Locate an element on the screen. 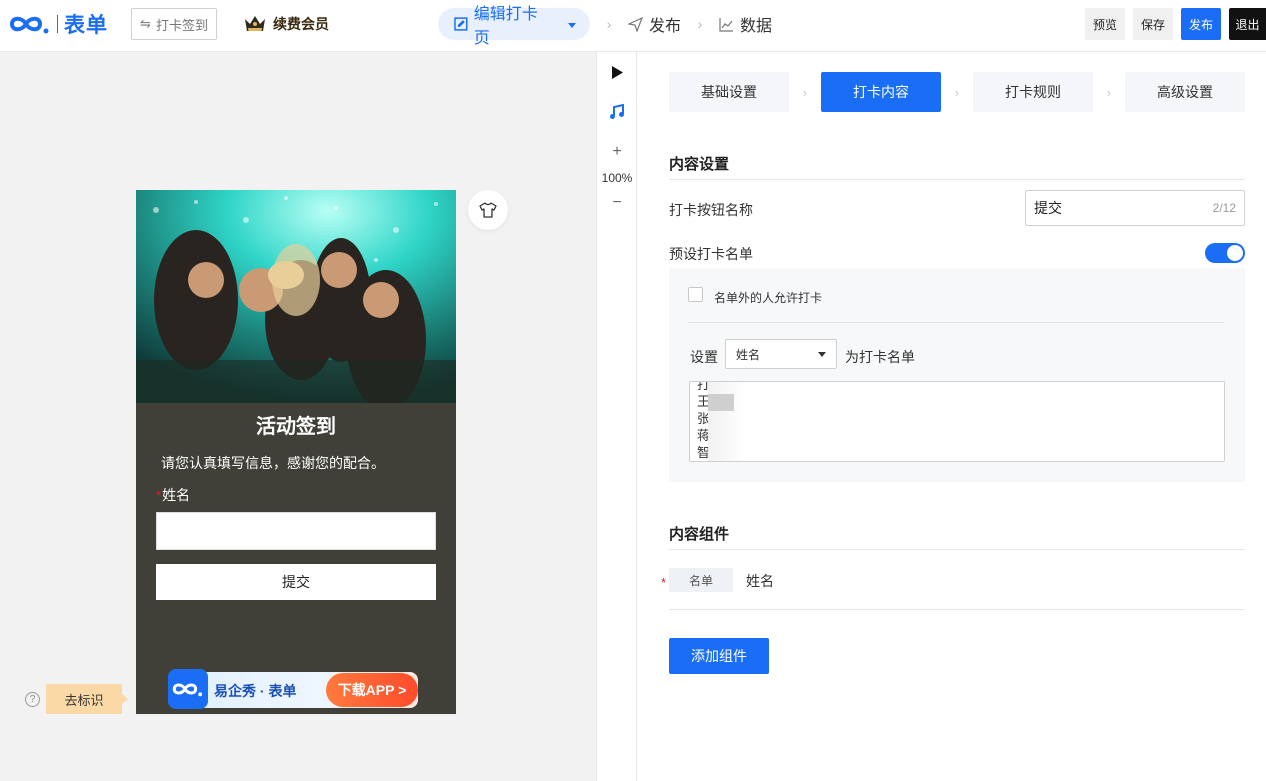 This screenshot has width=1266, height=781. party-photo-image is located at coordinates (296, 296).